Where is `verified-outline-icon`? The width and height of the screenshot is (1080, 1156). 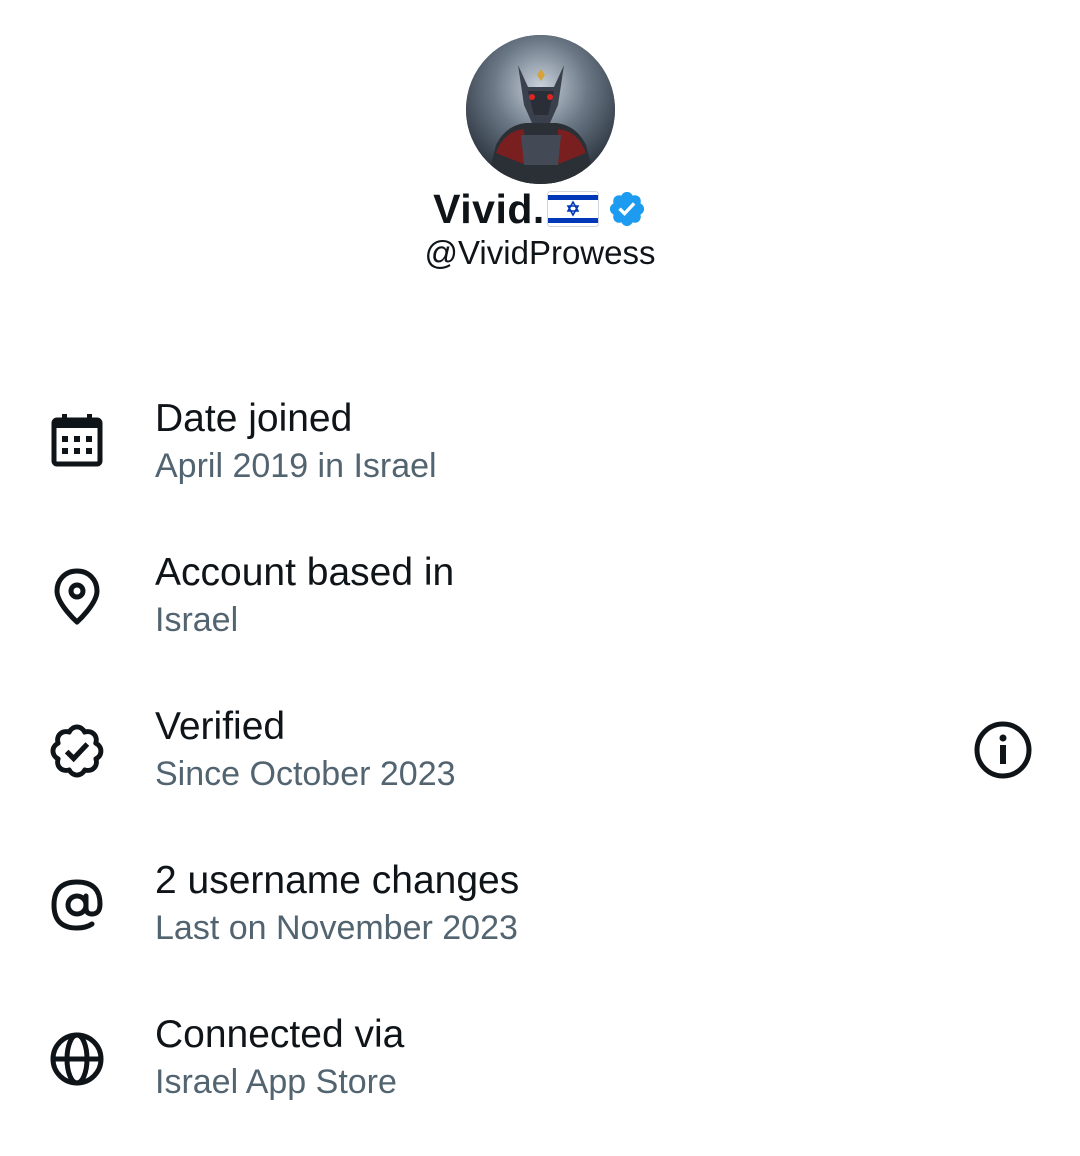
verified-outline-icon is located at coordinates (77, 751).